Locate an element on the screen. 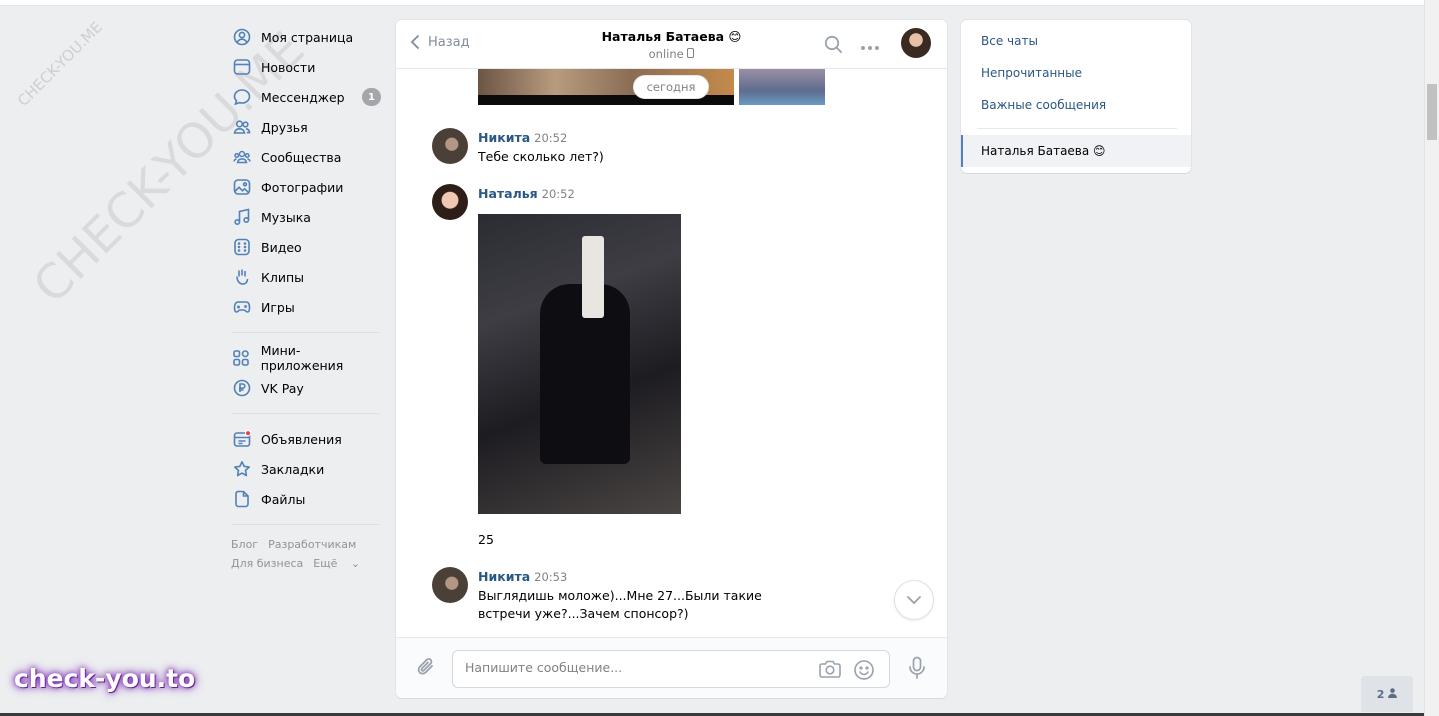 Image resolution: width=1439 pixels, height=716 pixels. smile-icon is located at coordinates (864, 670).